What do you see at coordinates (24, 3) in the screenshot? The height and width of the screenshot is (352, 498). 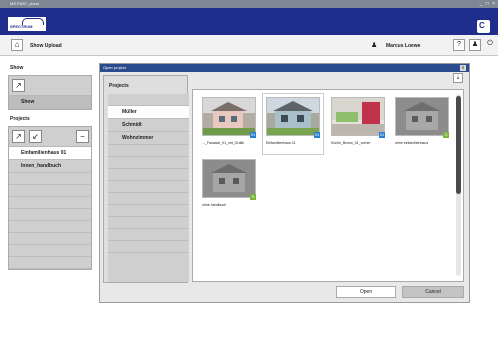 I see `window-title: MS FAST_cloud` at bounding box center [24, 3].